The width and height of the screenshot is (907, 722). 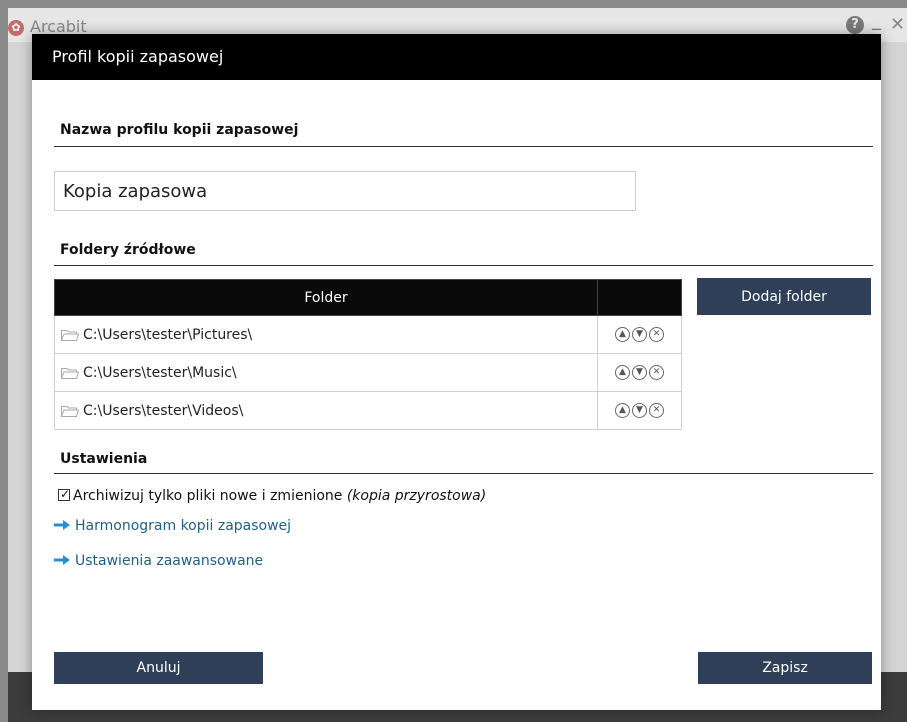 I want to click on arcabit-logo-icon: ✿, so click(x=16, y=28).